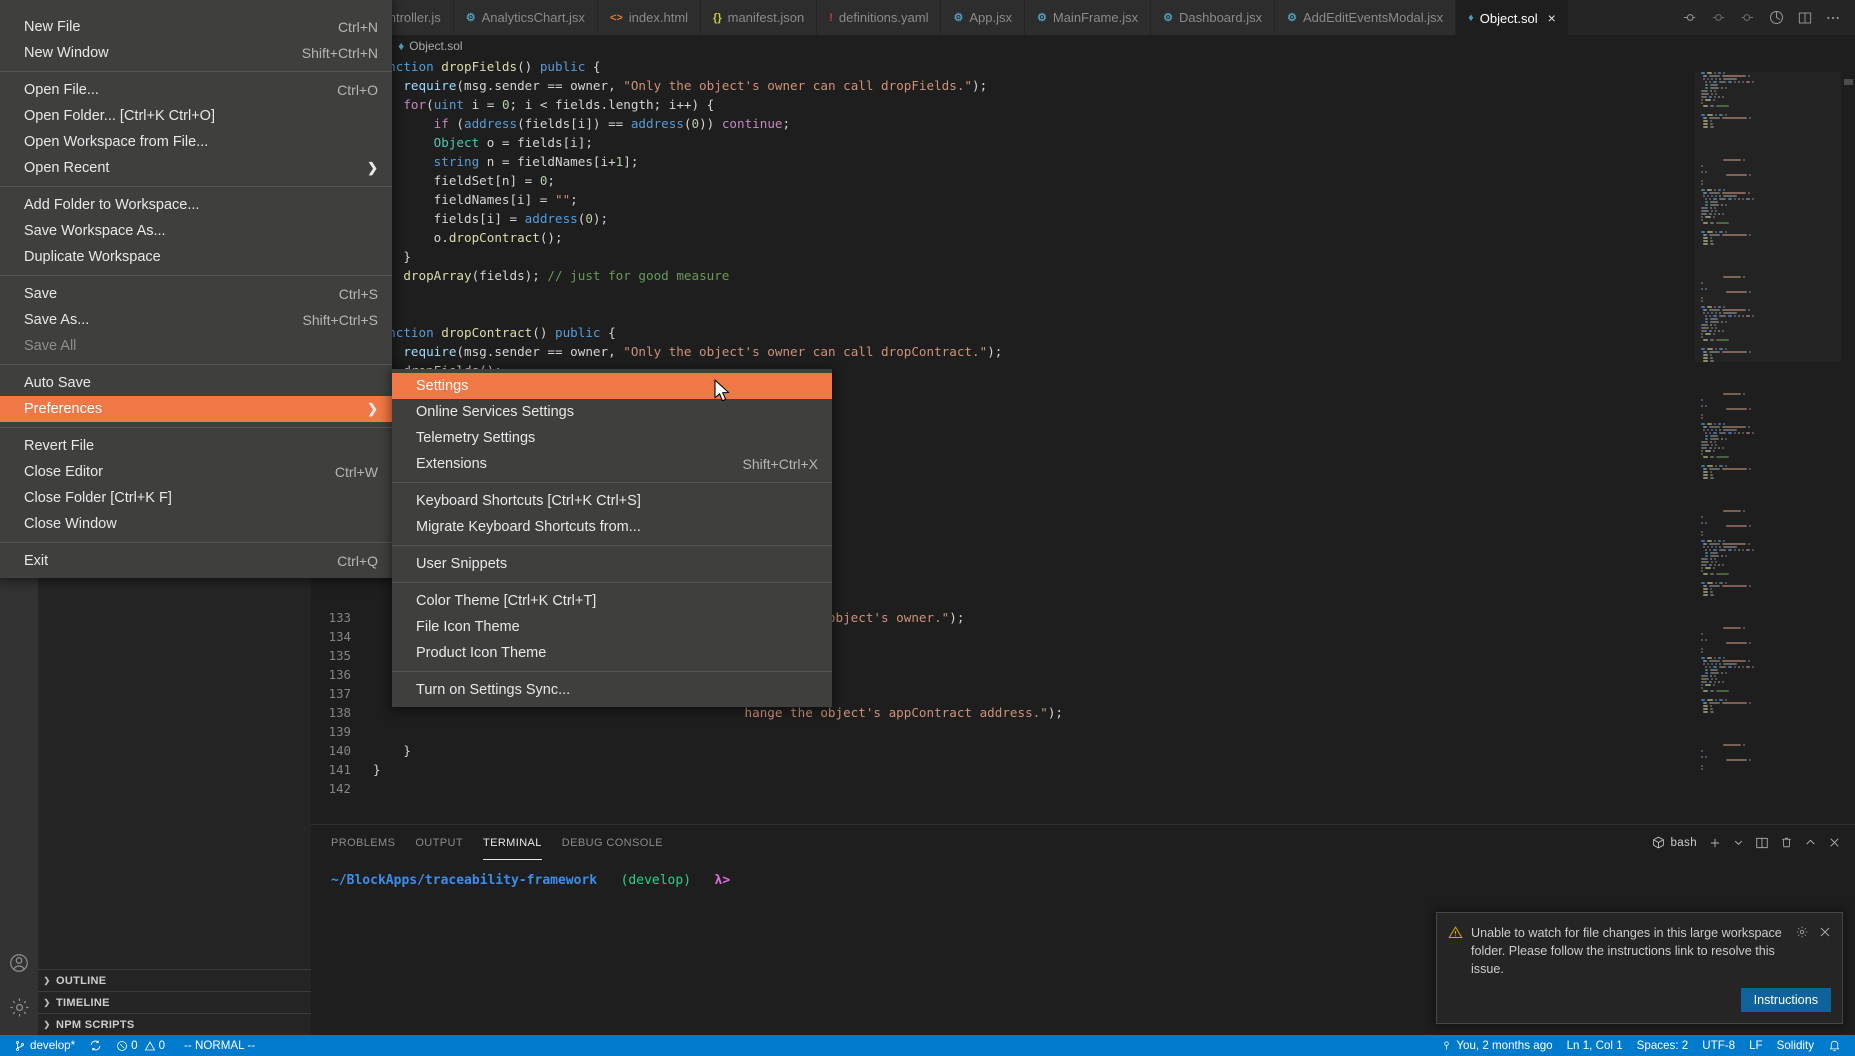 The height and width of the screenshot is (1056, 1855). What do you see at coordinates (879, 17) in the screenshot?
I see `editor-tab: ! definitions.yaml` at bounding box center [879, 17].